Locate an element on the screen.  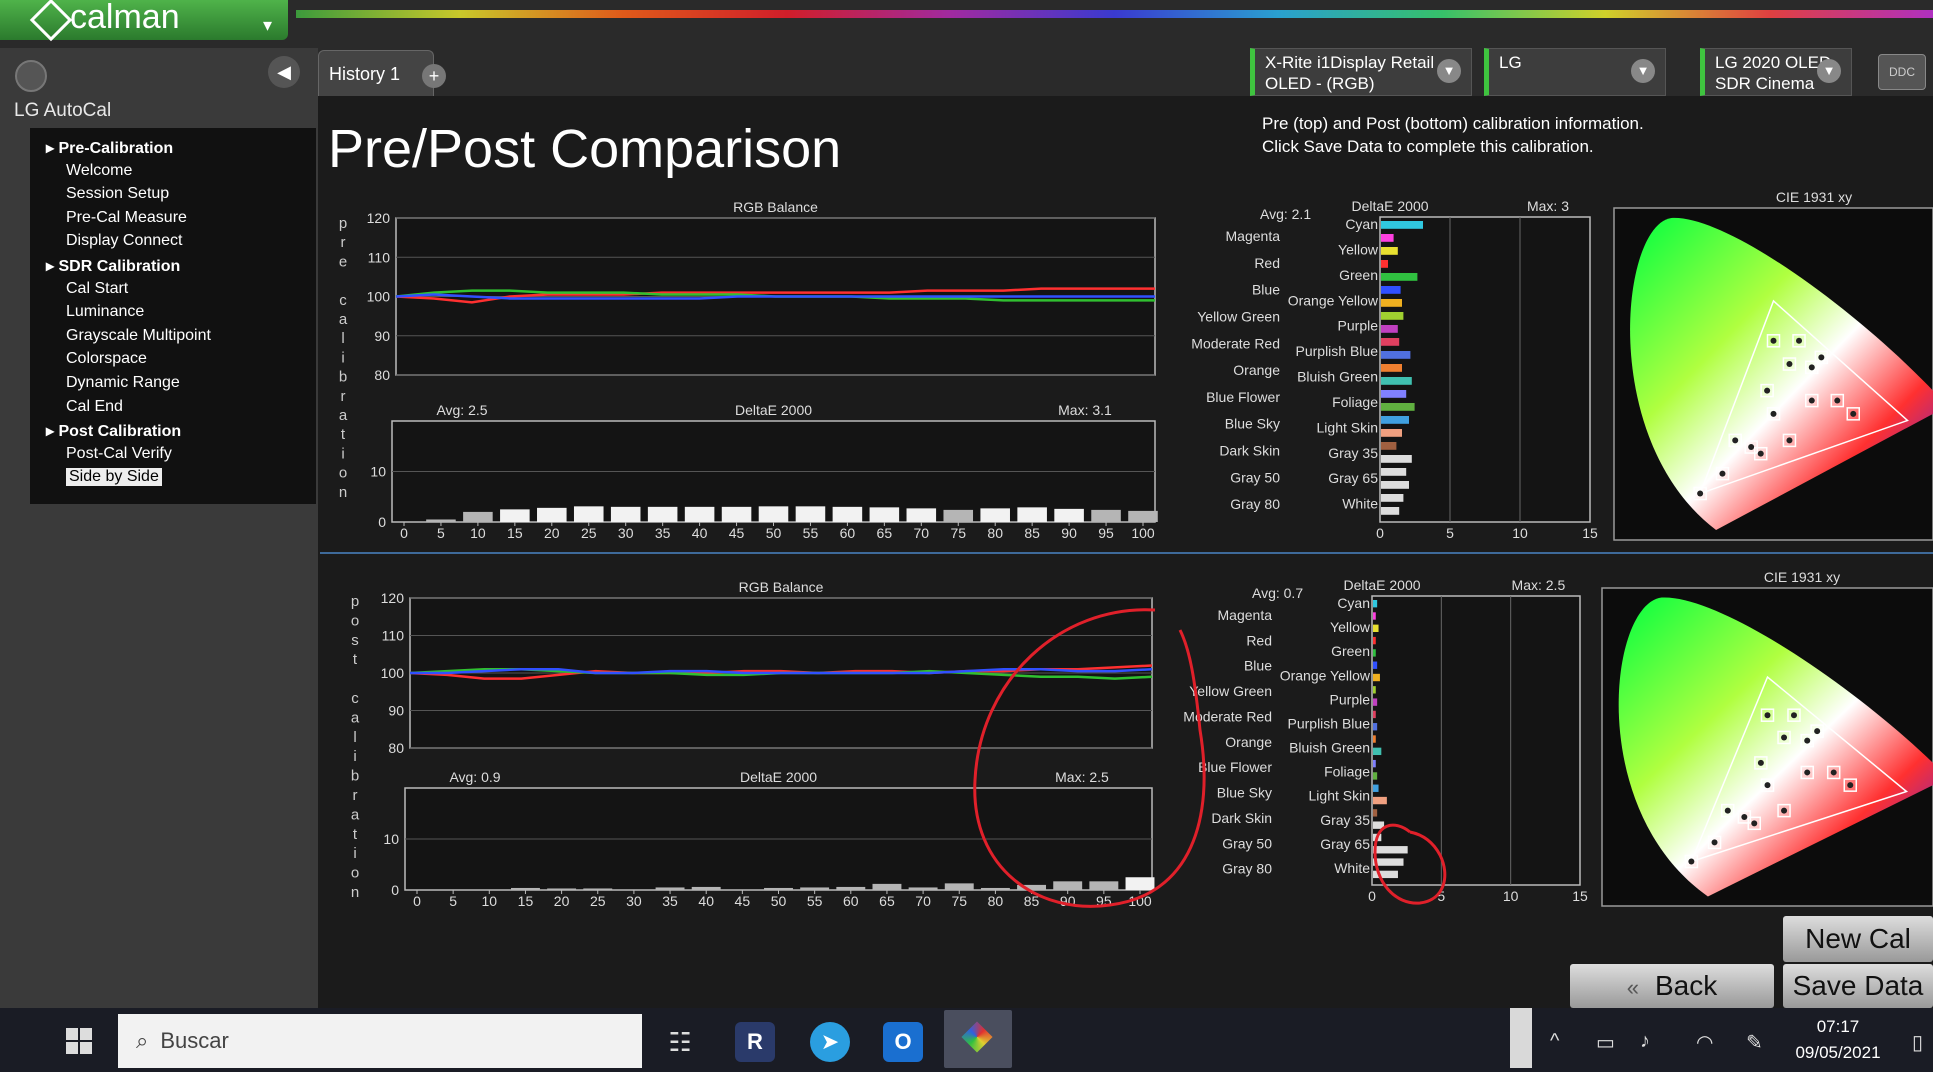
volume-icon: ♪ is located at coordinates (1645, 1041).